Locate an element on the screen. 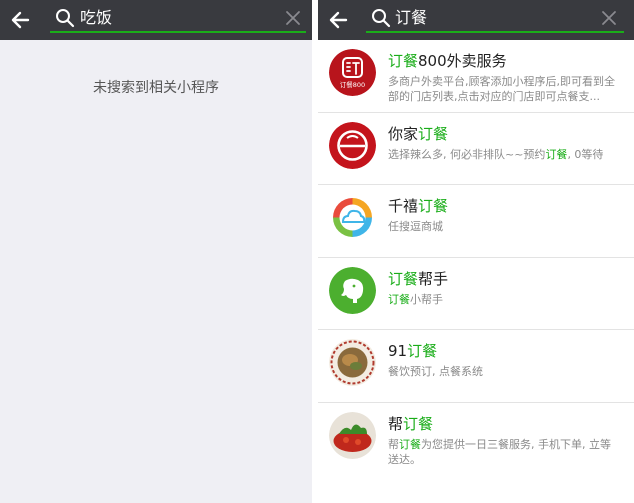 This screenshot has width=634, height=503. elephant-logo-icon is located at coordinates (352, 290).